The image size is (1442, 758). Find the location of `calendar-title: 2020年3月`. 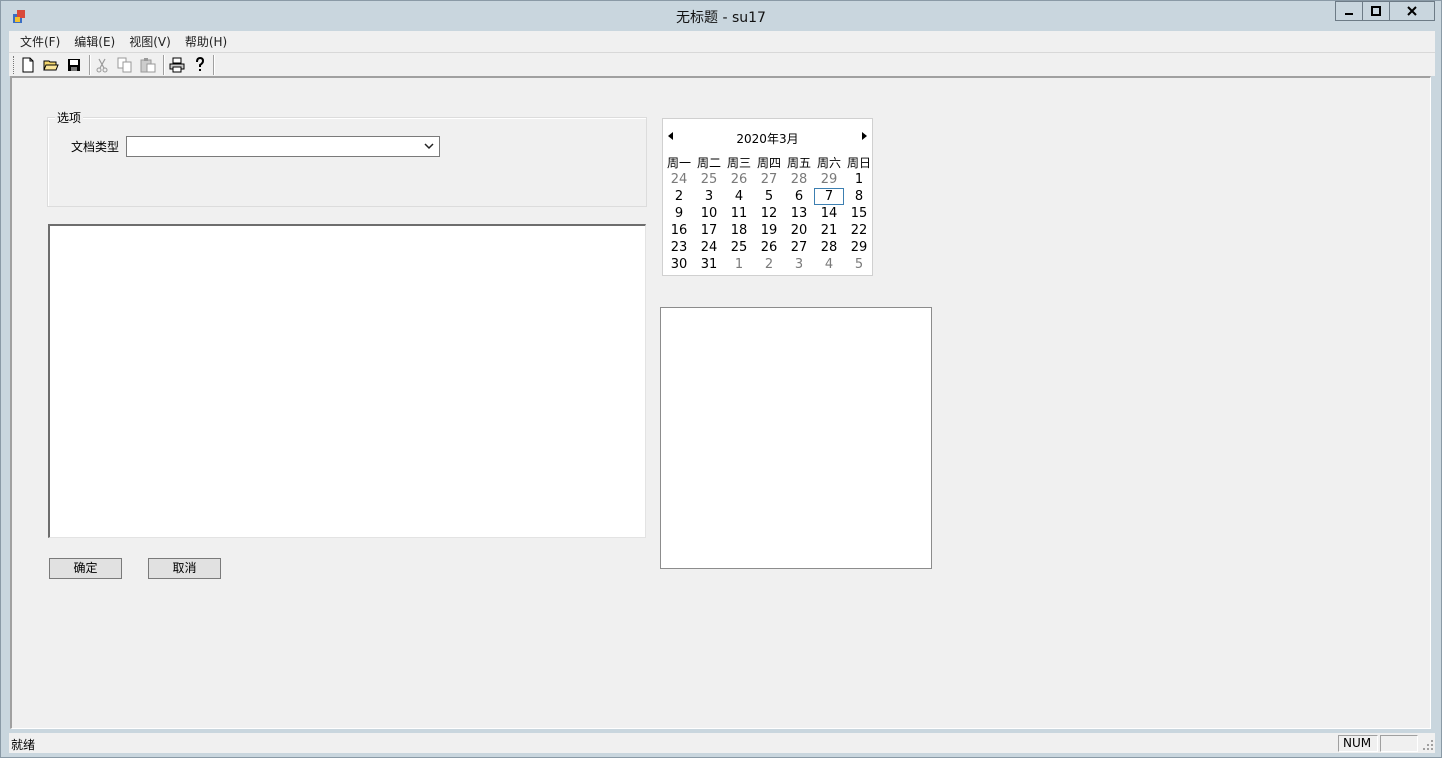

calendar-title: 2020年3月 is located at coordinates (767, 138).